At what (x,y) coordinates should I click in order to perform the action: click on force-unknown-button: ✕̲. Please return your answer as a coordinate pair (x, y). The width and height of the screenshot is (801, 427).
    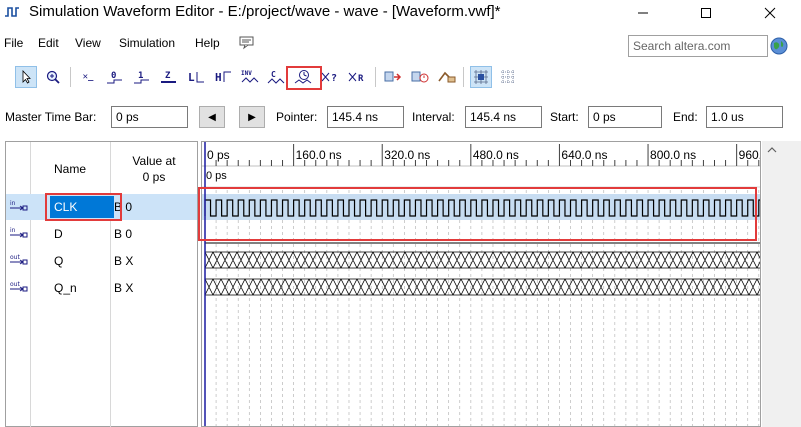
    Looking at the image, I should click on (88, 77).